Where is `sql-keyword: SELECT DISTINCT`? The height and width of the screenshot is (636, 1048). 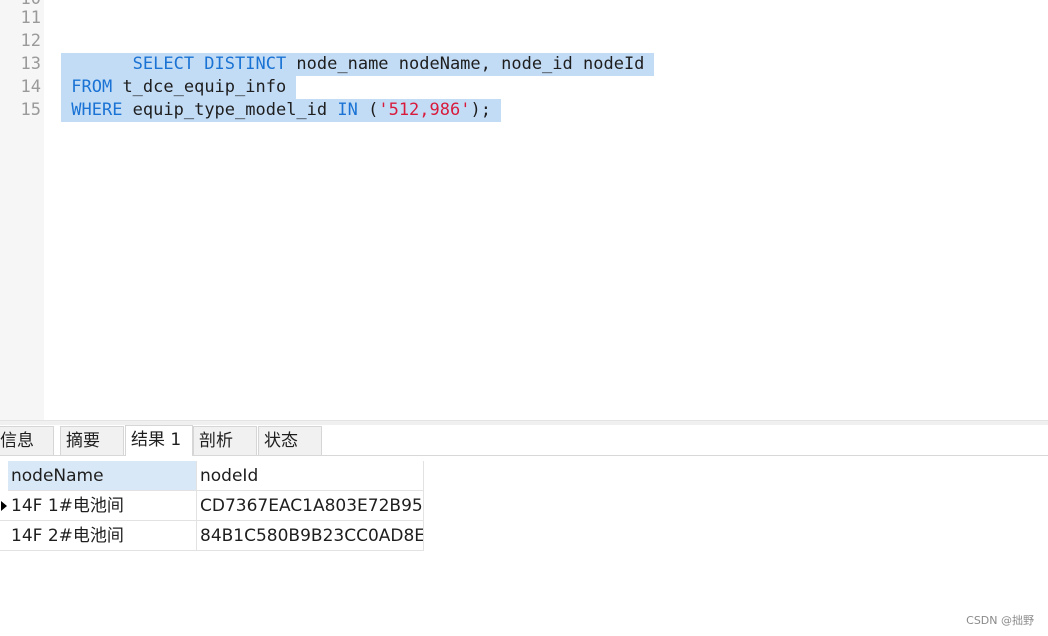
sql-keyword: SELECT DISTINCT is located at coordinates (209, 64).